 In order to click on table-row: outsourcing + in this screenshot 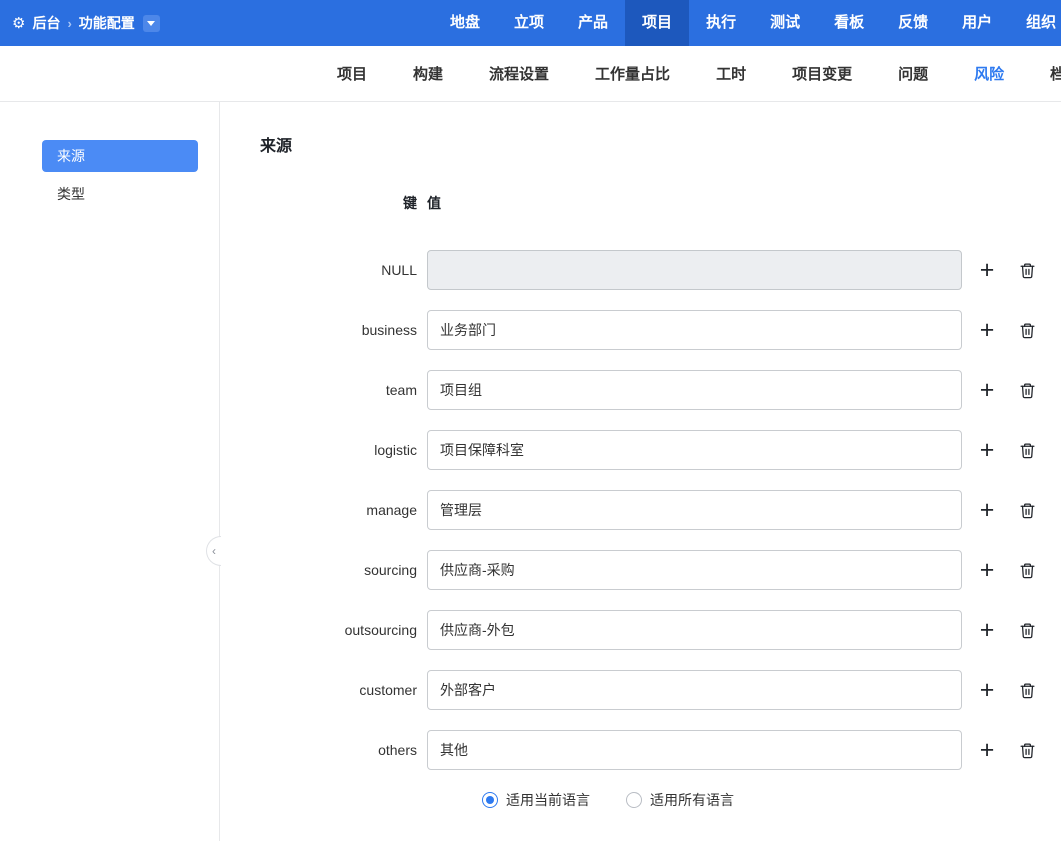, I will do `click(660, 630)`.